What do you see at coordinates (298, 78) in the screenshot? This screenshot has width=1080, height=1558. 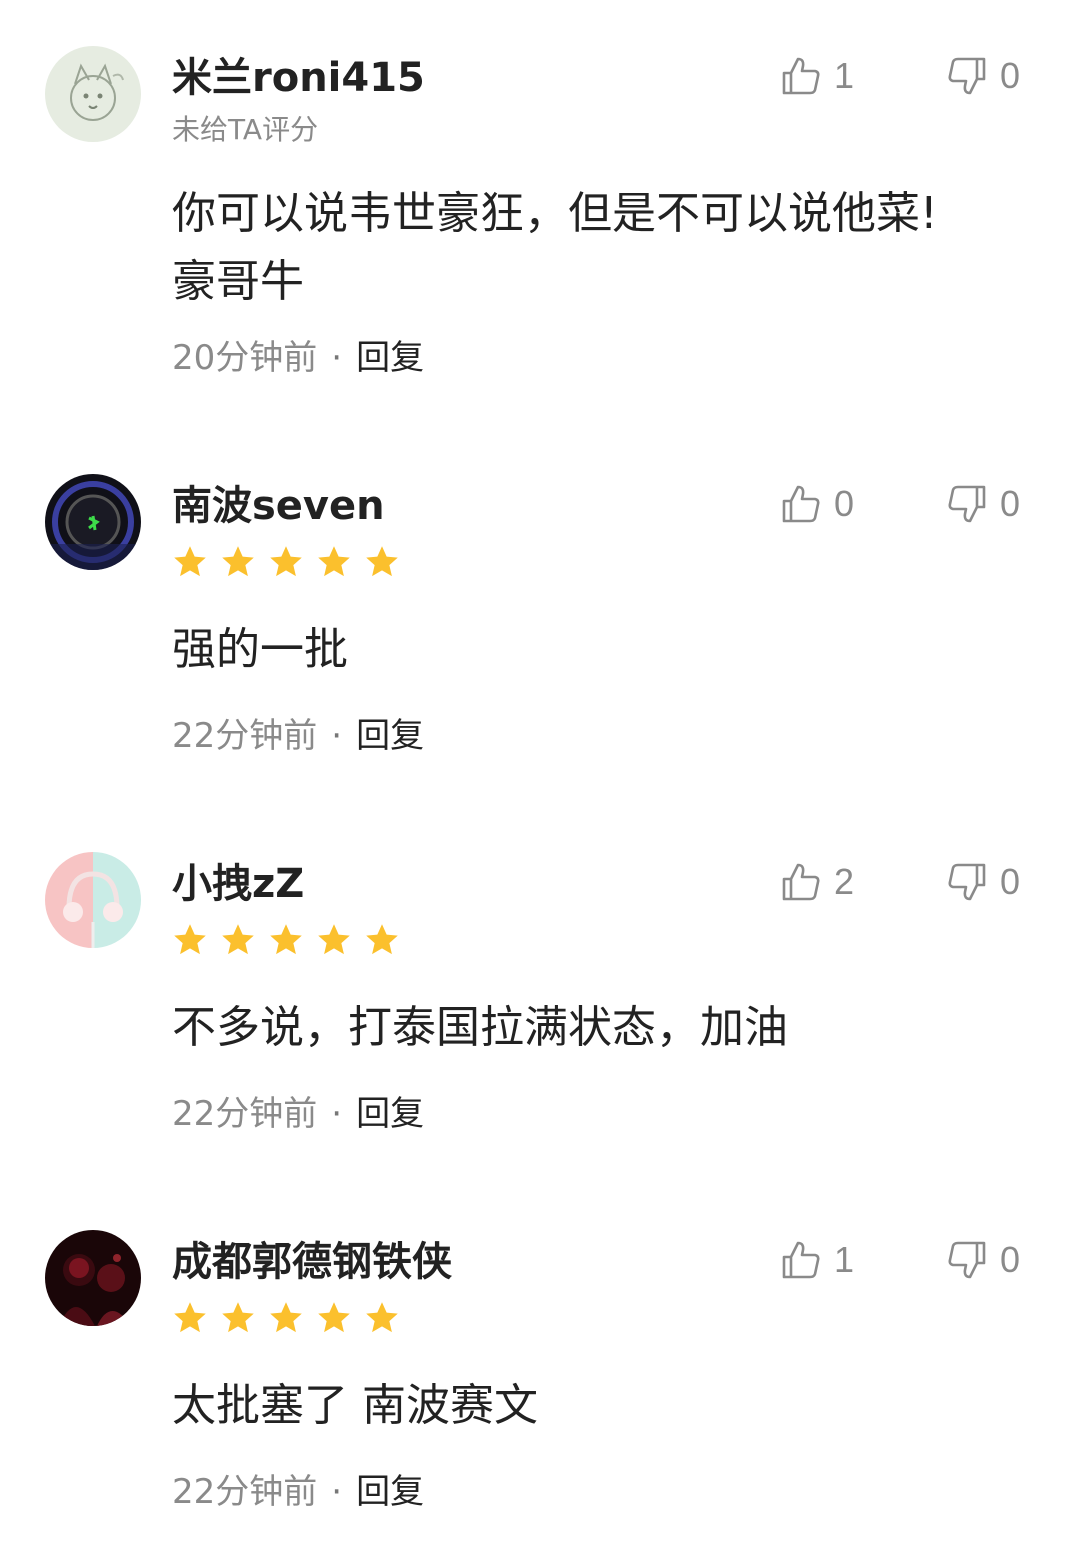 I see `username: 米兰roni415` at bounding box center [298, 78].